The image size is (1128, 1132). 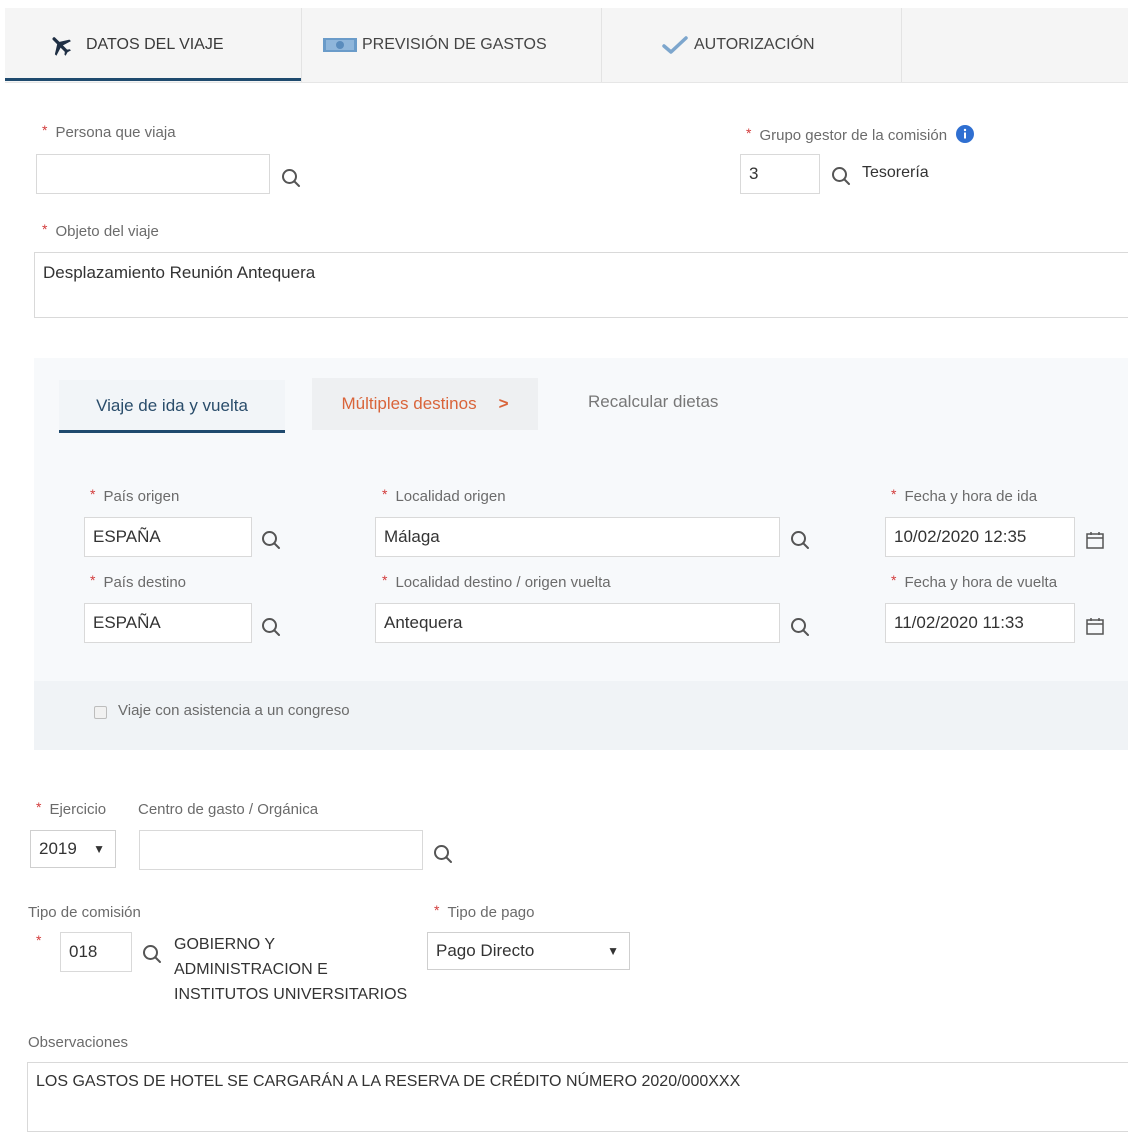 What do you see at coordinates (84, 912) in the screenshot?
I see `tipo-comision-label: Tipo de comisión` at bounding box center [84, 912].